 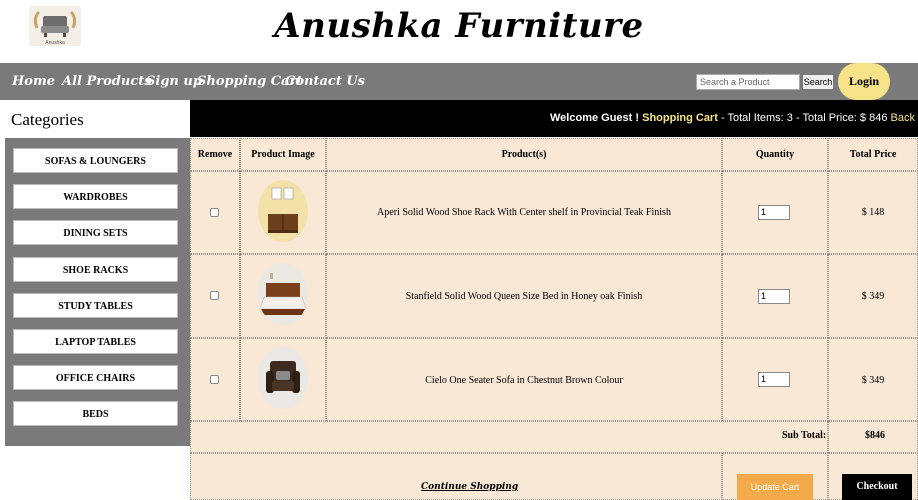 What do you see at coordinates (804, 435) in the screenshot?
I see `sub-total-label: Sub Total:` at bounding box center [804, 435].